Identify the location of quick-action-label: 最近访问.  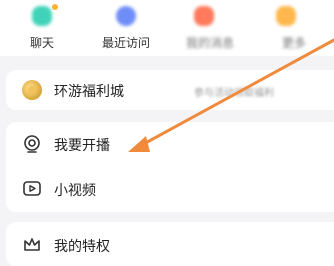
(125, 43).